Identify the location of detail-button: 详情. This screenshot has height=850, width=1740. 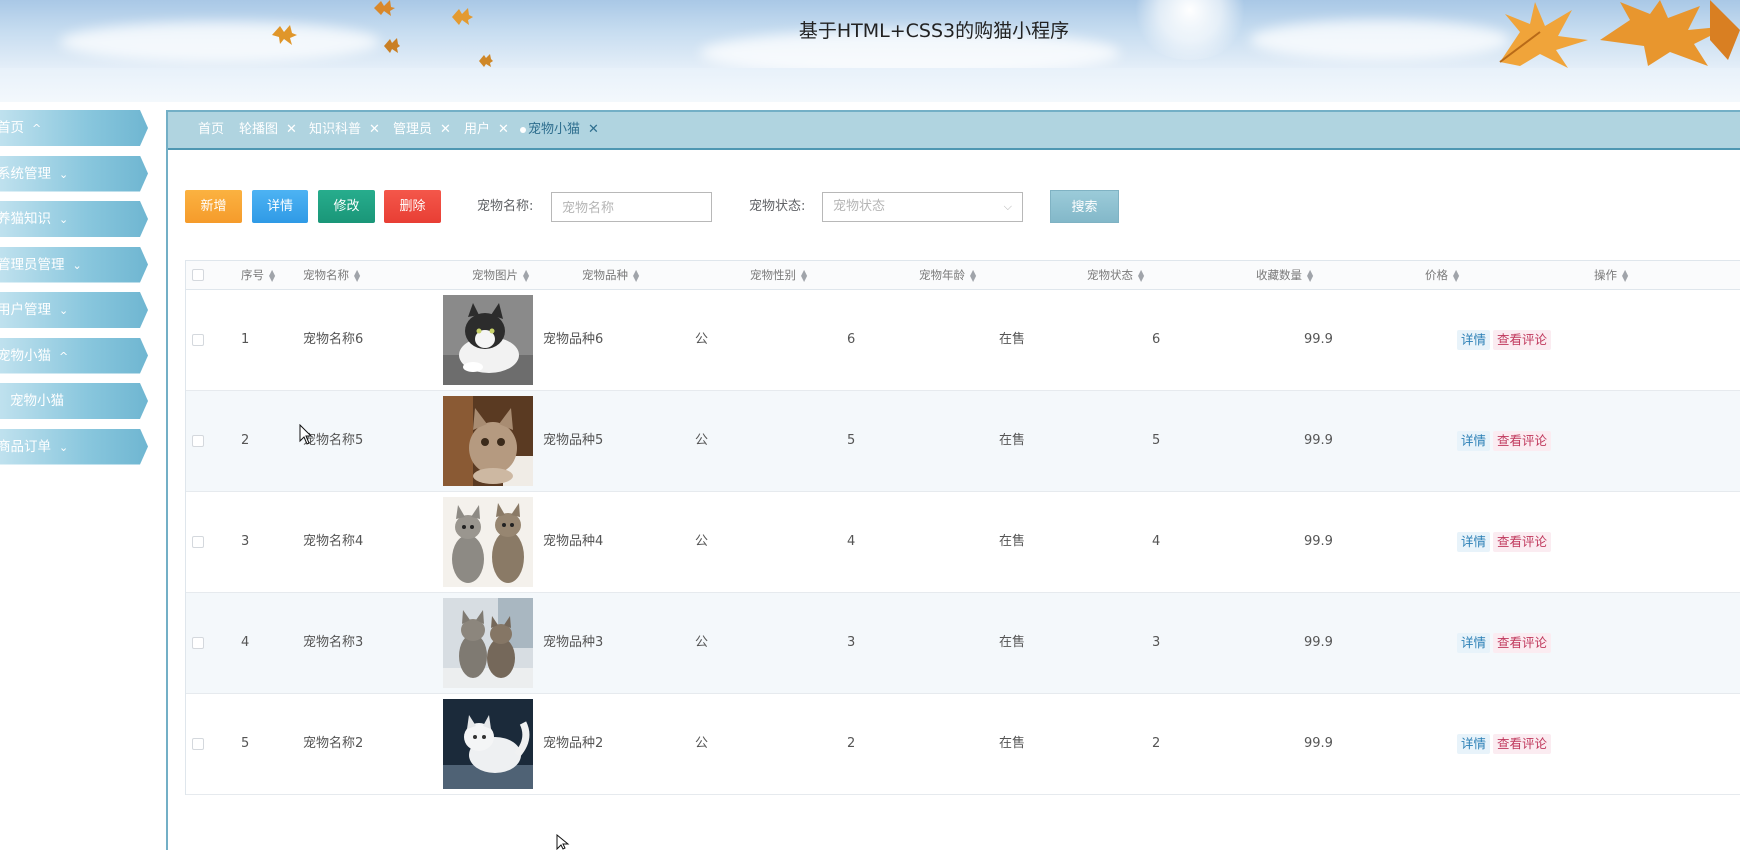
(280, 206).